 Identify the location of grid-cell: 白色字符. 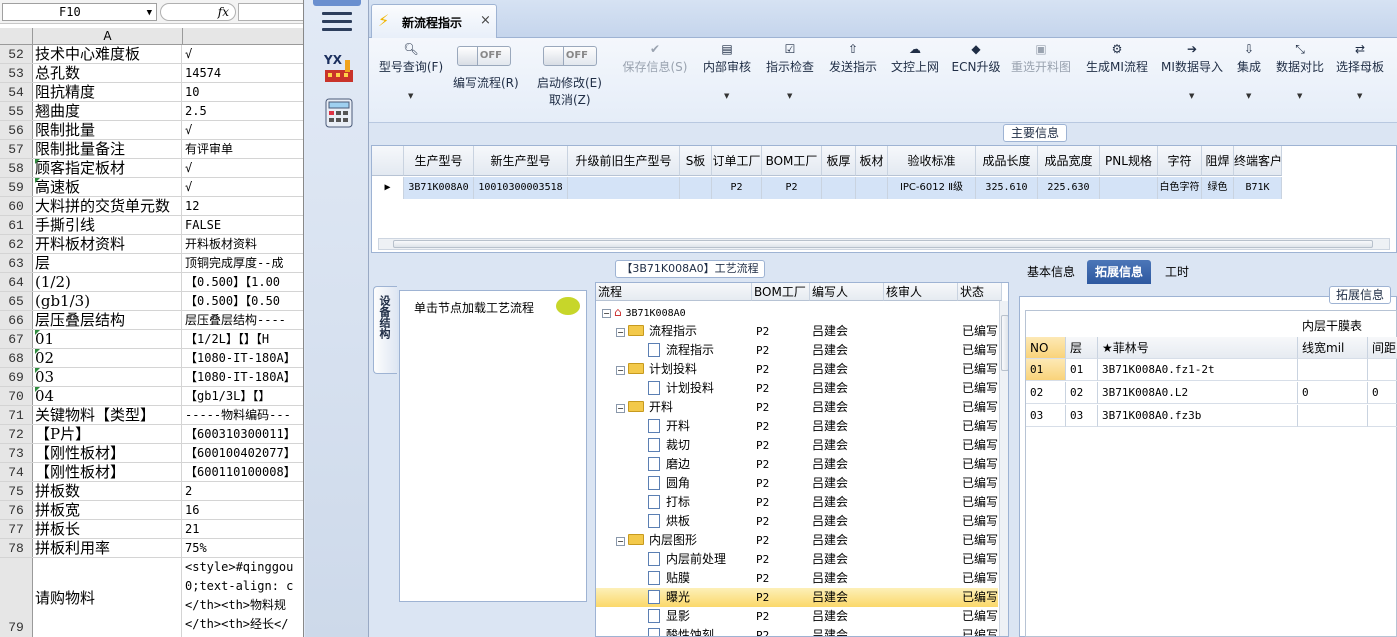
(1180, 188).